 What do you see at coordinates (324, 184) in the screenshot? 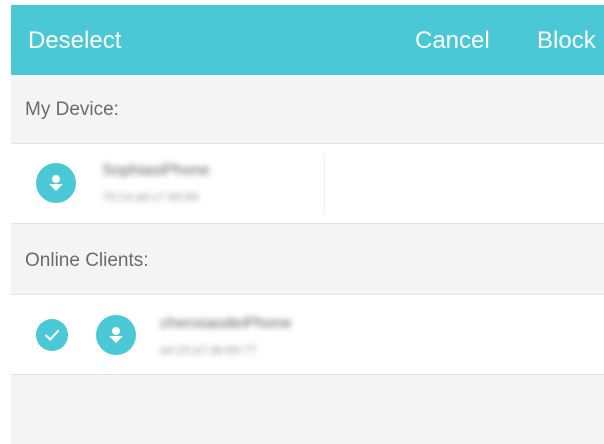
I see `divider` at bounding box center [324, 184].